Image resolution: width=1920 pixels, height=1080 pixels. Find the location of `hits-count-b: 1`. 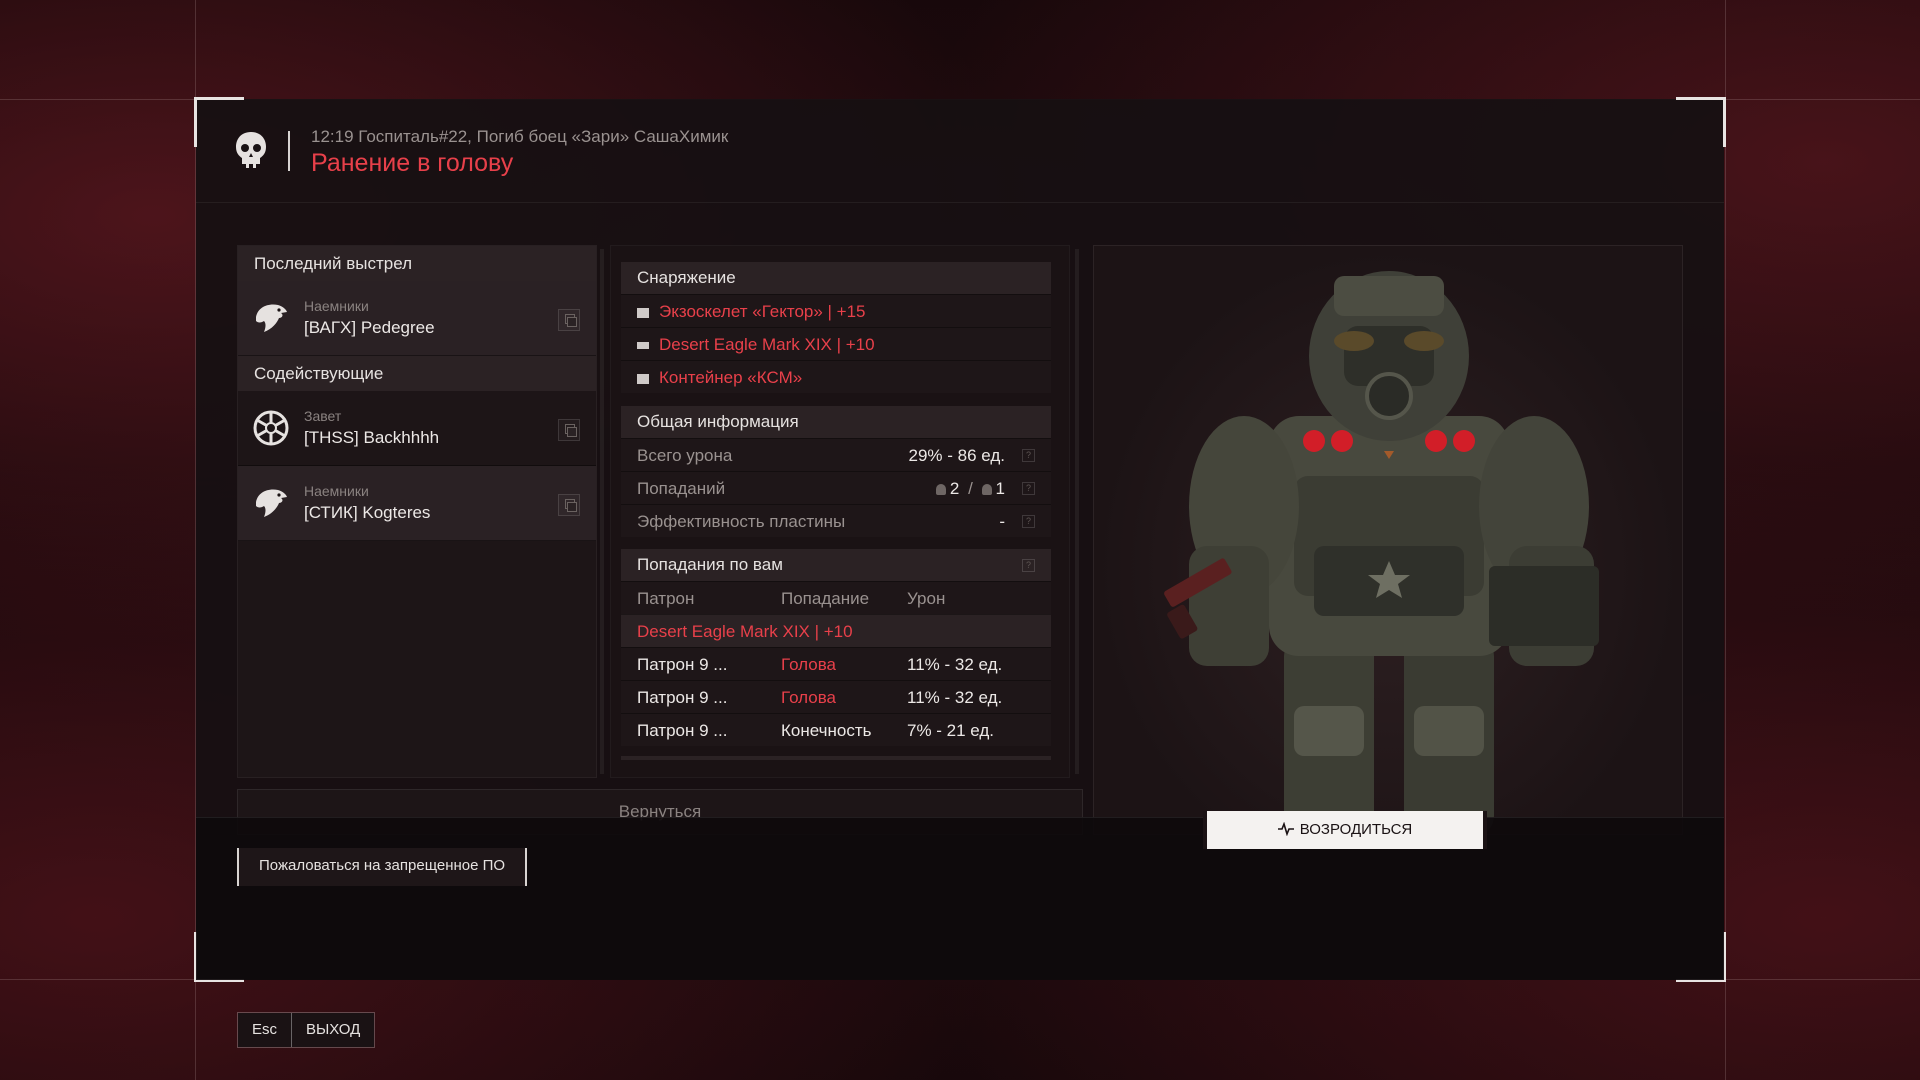

hits-count-b: 1 is located at coordinates (1000, 488).